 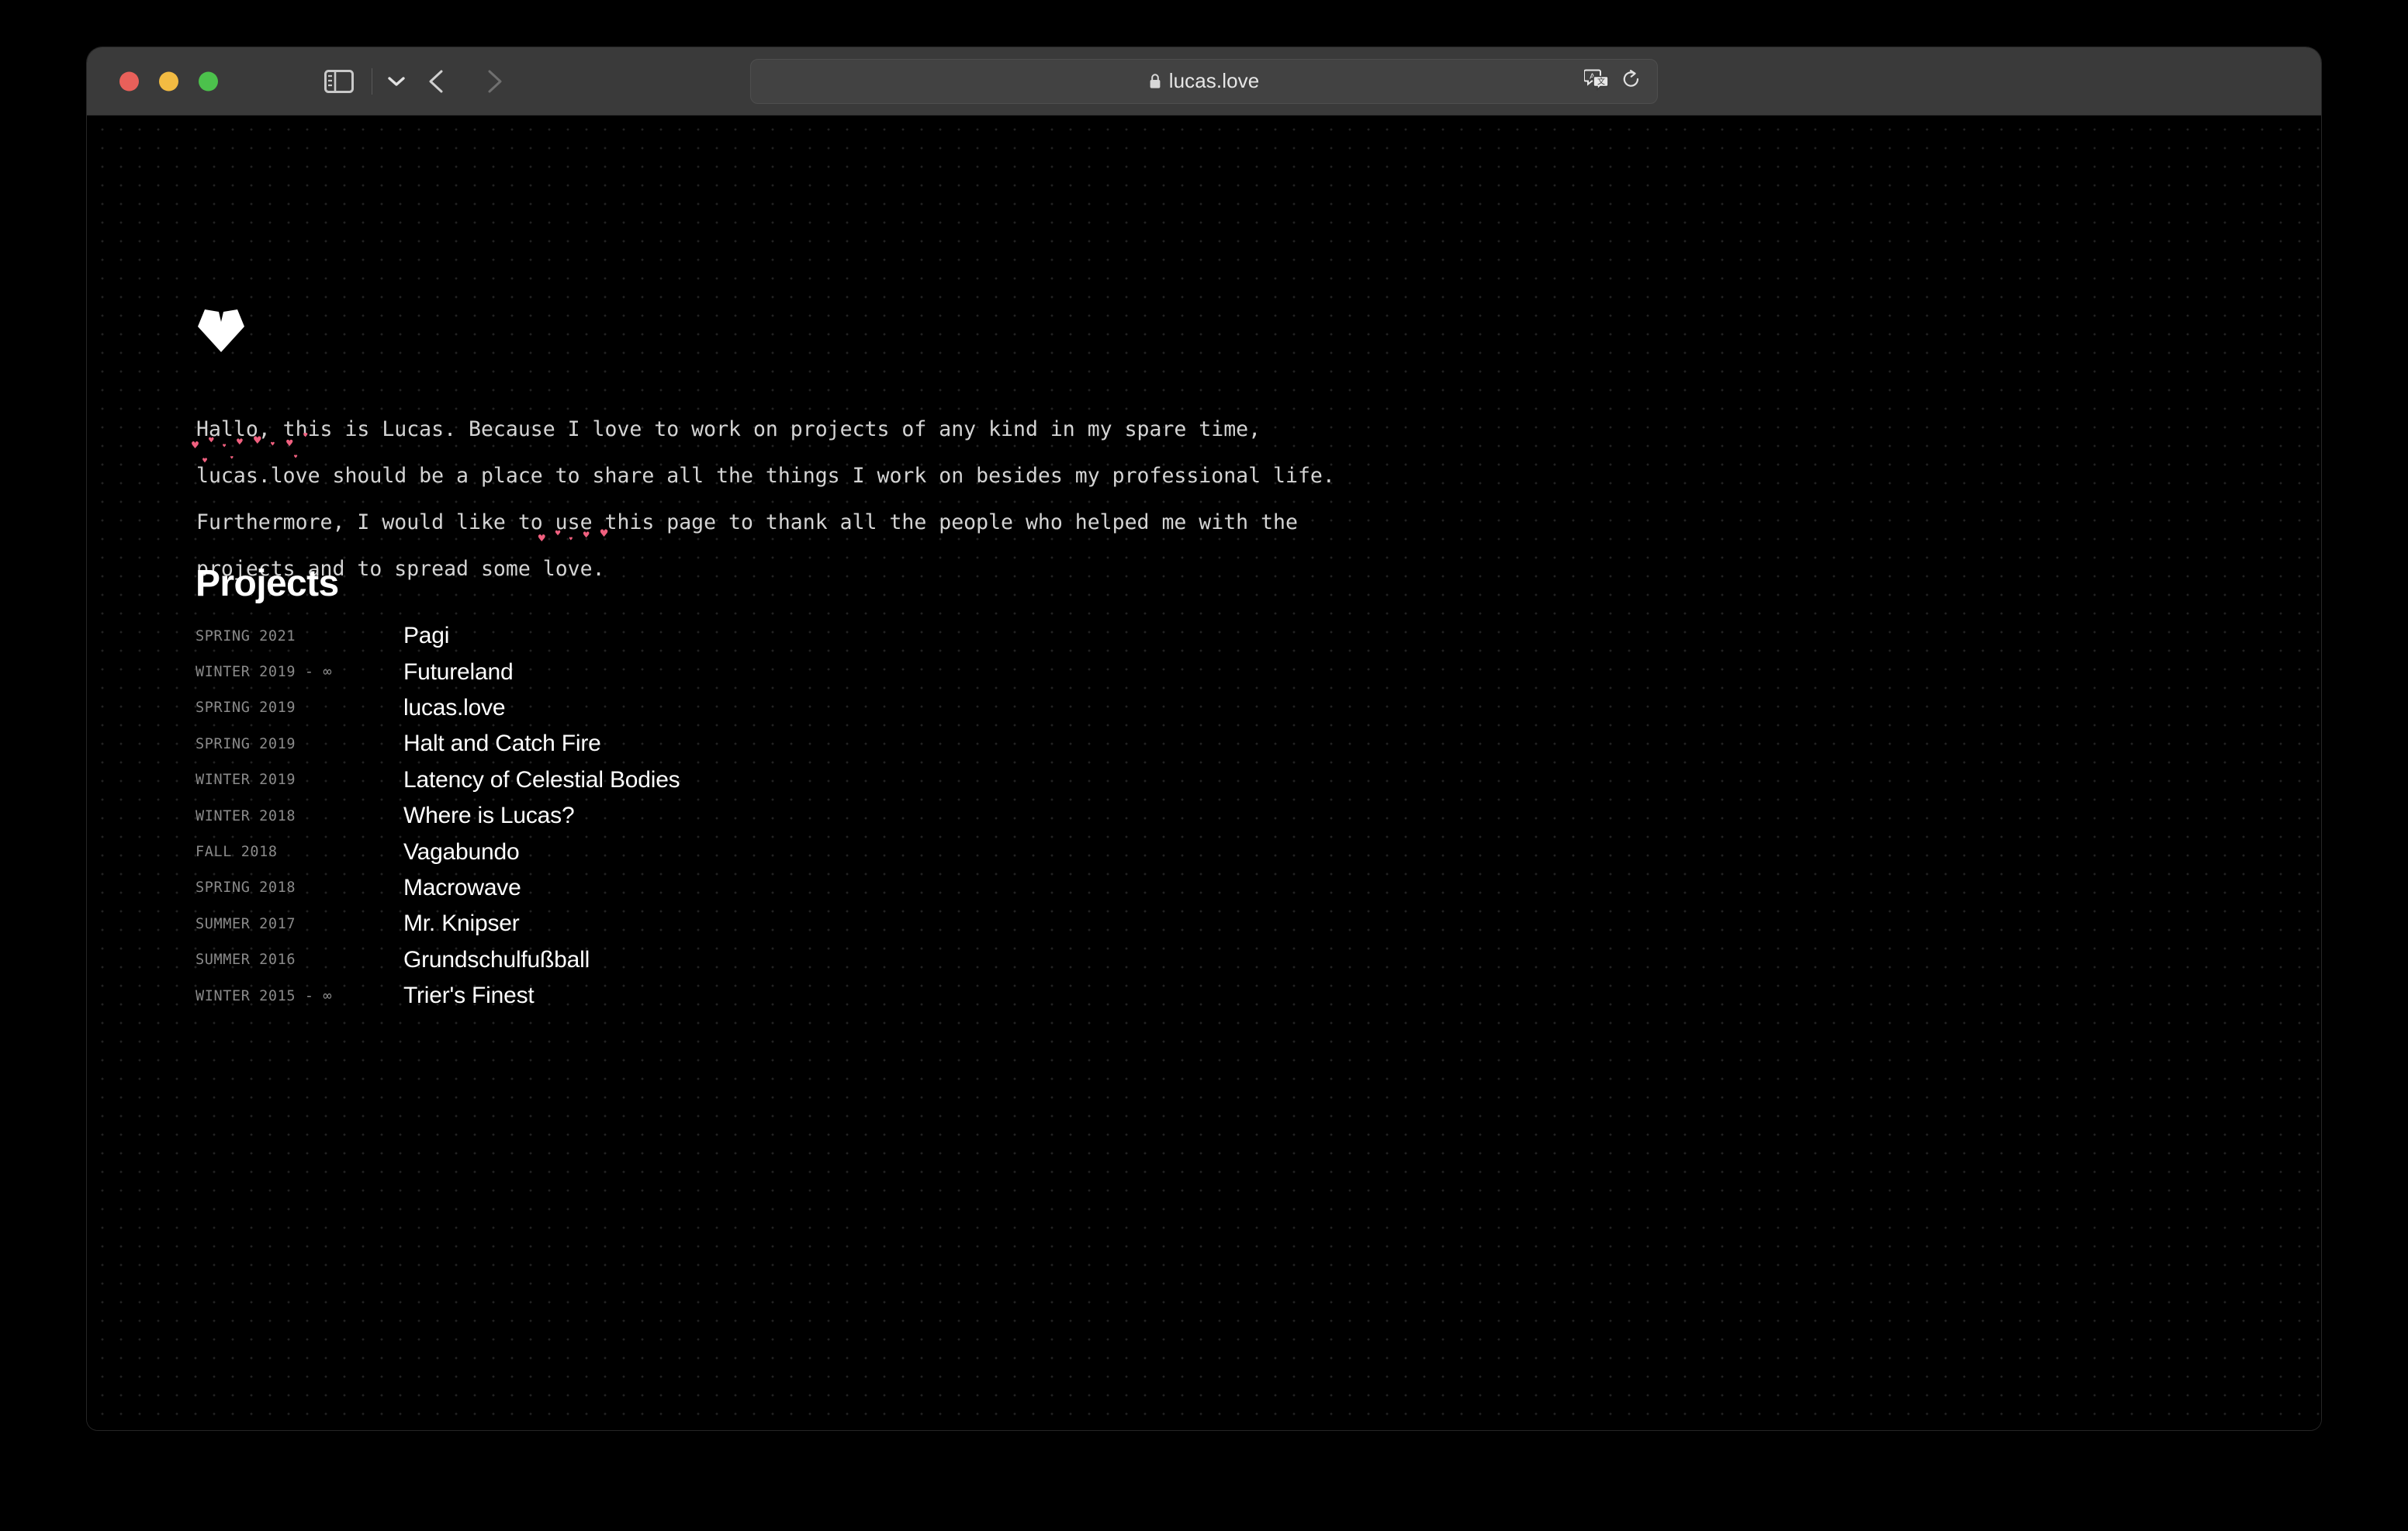 What do you see at coordinates (777, 960) in the screenshot?
I see `project-row: SUMMER 2016 Grundschulfußball` at bounding box center [777, 960].